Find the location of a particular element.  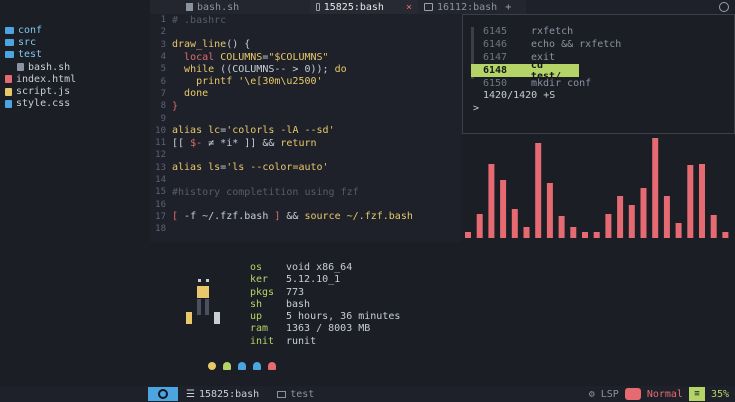

history-row: 6145 rxfetch is located at coordinates (596, 31).